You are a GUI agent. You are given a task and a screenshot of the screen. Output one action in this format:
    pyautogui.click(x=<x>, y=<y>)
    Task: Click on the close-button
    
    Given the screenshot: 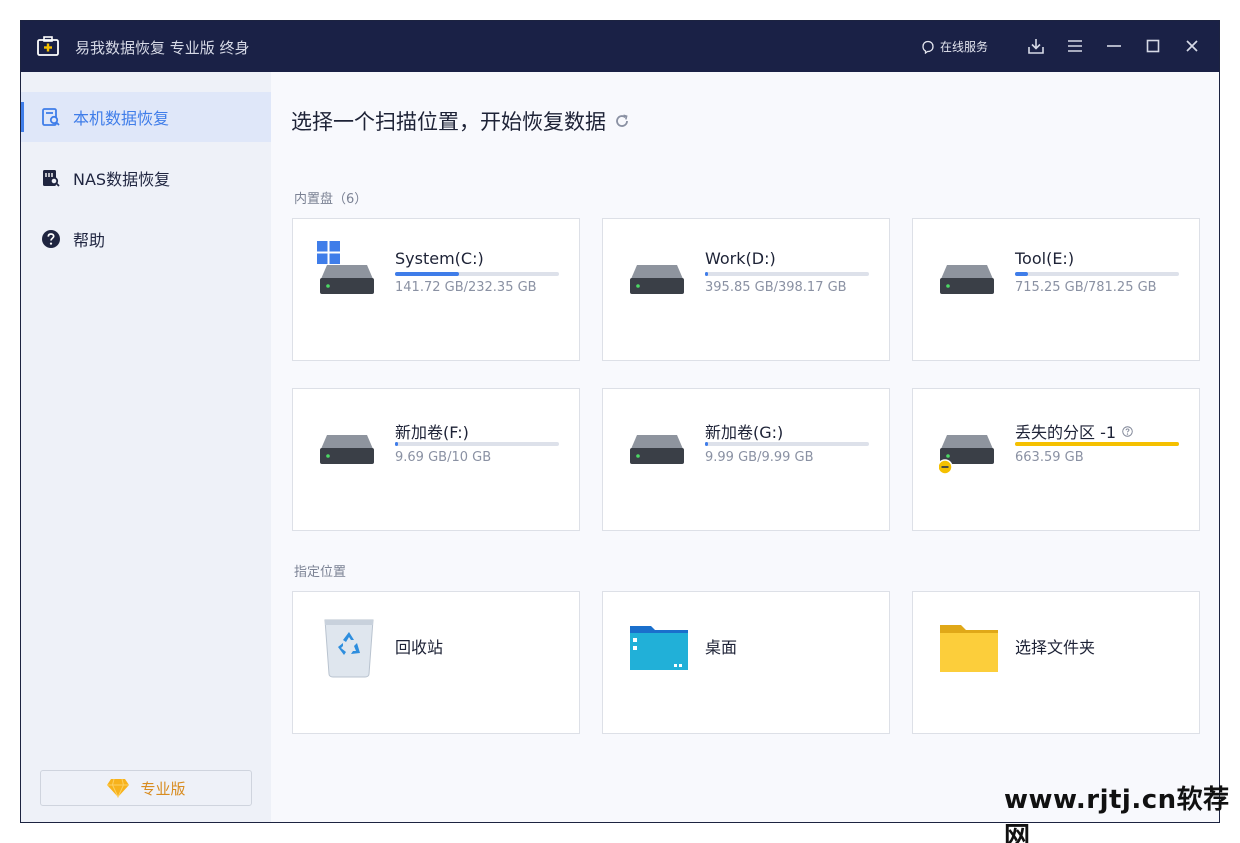 What is the action you would take?
    pyautogui.click(x=1192, y=46)
    